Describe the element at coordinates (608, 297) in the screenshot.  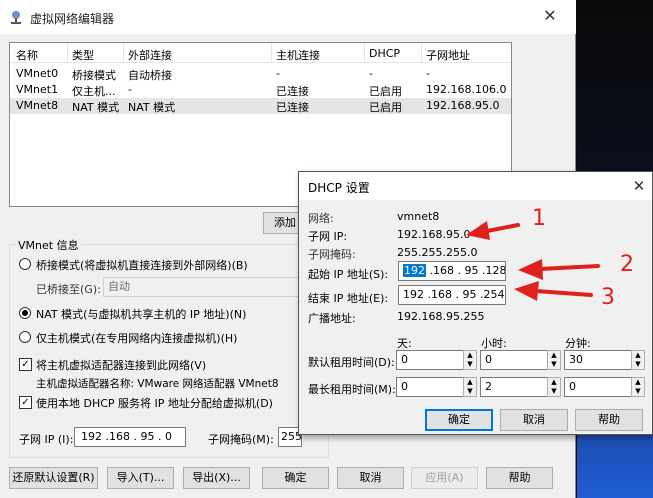
I see `annotation-number-3: 3` at that location.